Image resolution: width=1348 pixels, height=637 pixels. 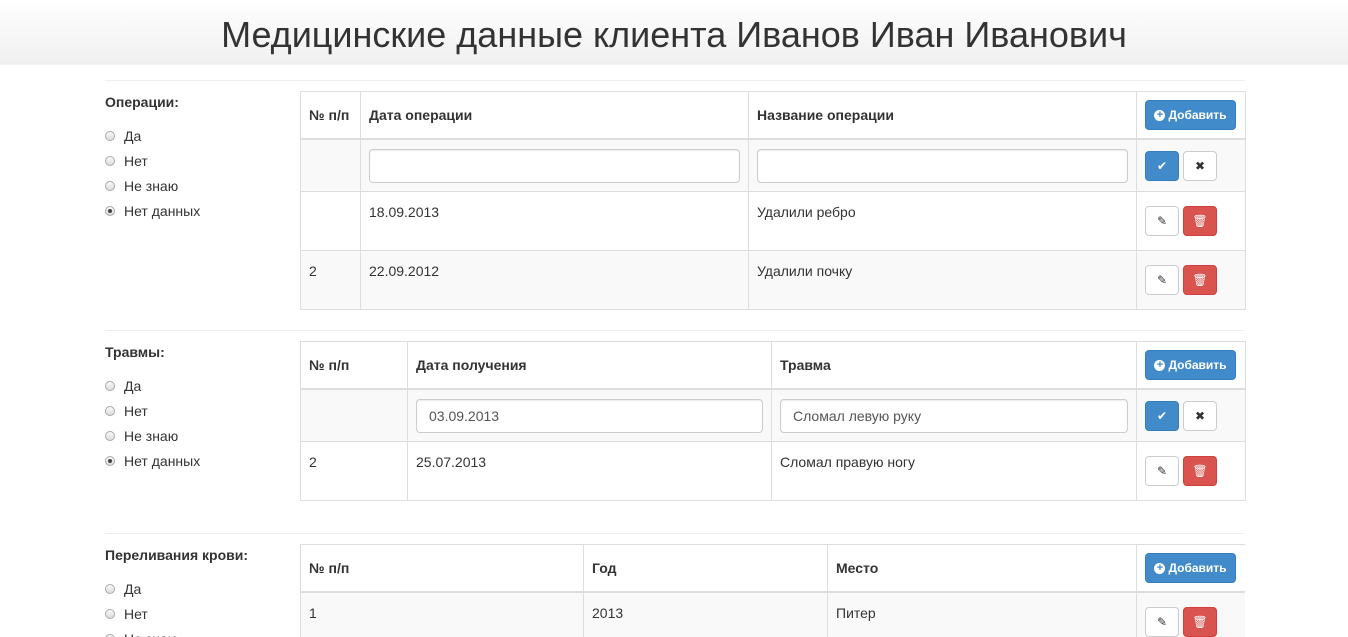 I want to click on cell-number: 2, so click(x=330, y=280).